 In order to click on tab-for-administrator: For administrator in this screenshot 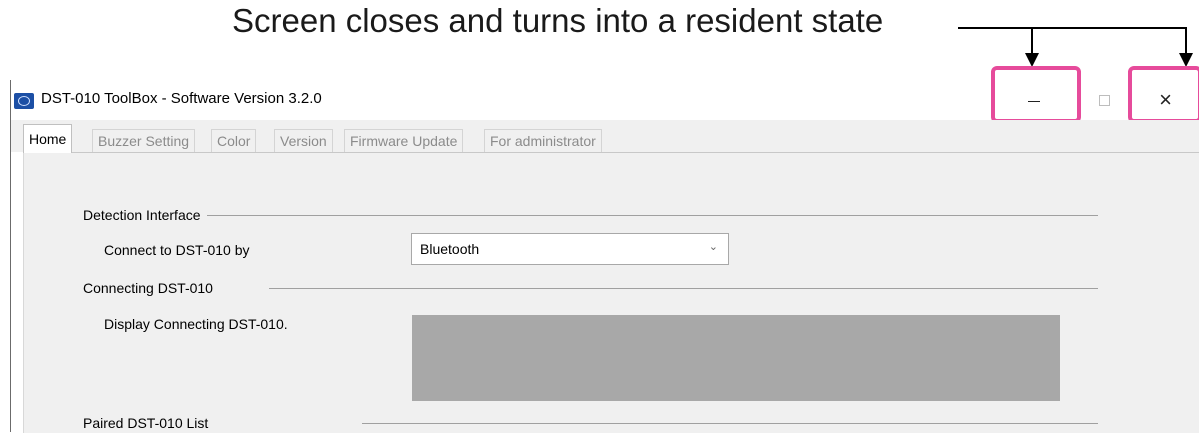, I will do `click(543, 140)`.